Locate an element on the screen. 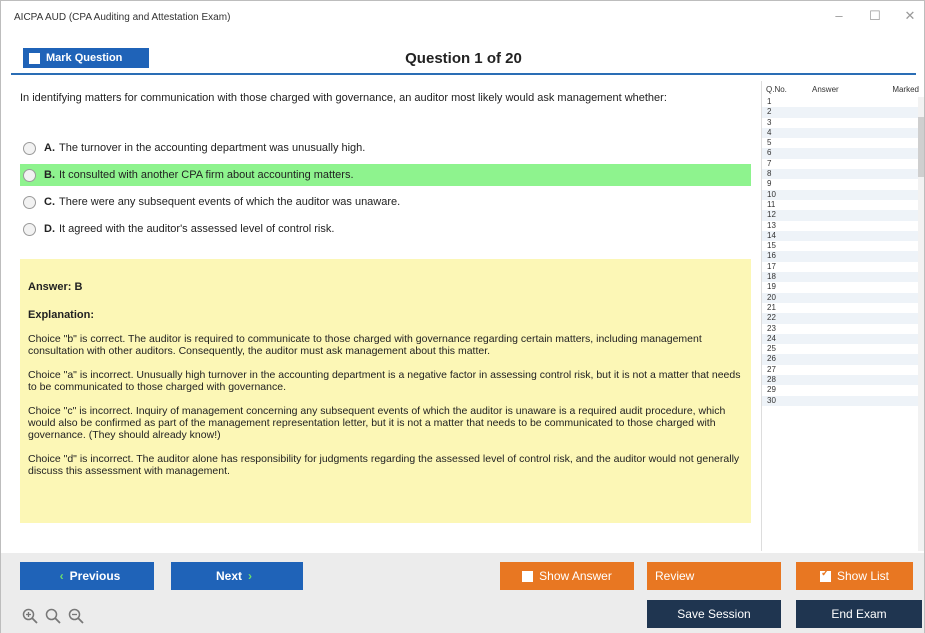  question-list-row: 3 is located at coordinates (843, 123).